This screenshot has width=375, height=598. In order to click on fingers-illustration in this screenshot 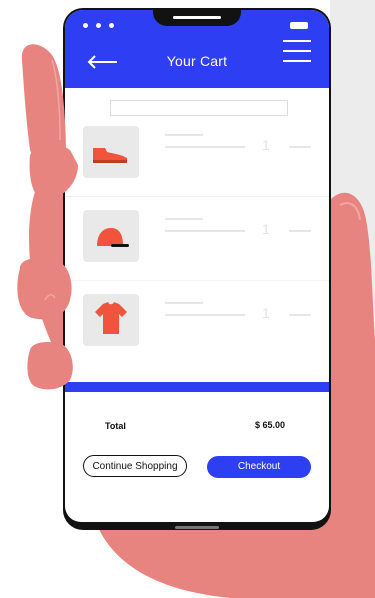, I will do `click(48, 217)`.